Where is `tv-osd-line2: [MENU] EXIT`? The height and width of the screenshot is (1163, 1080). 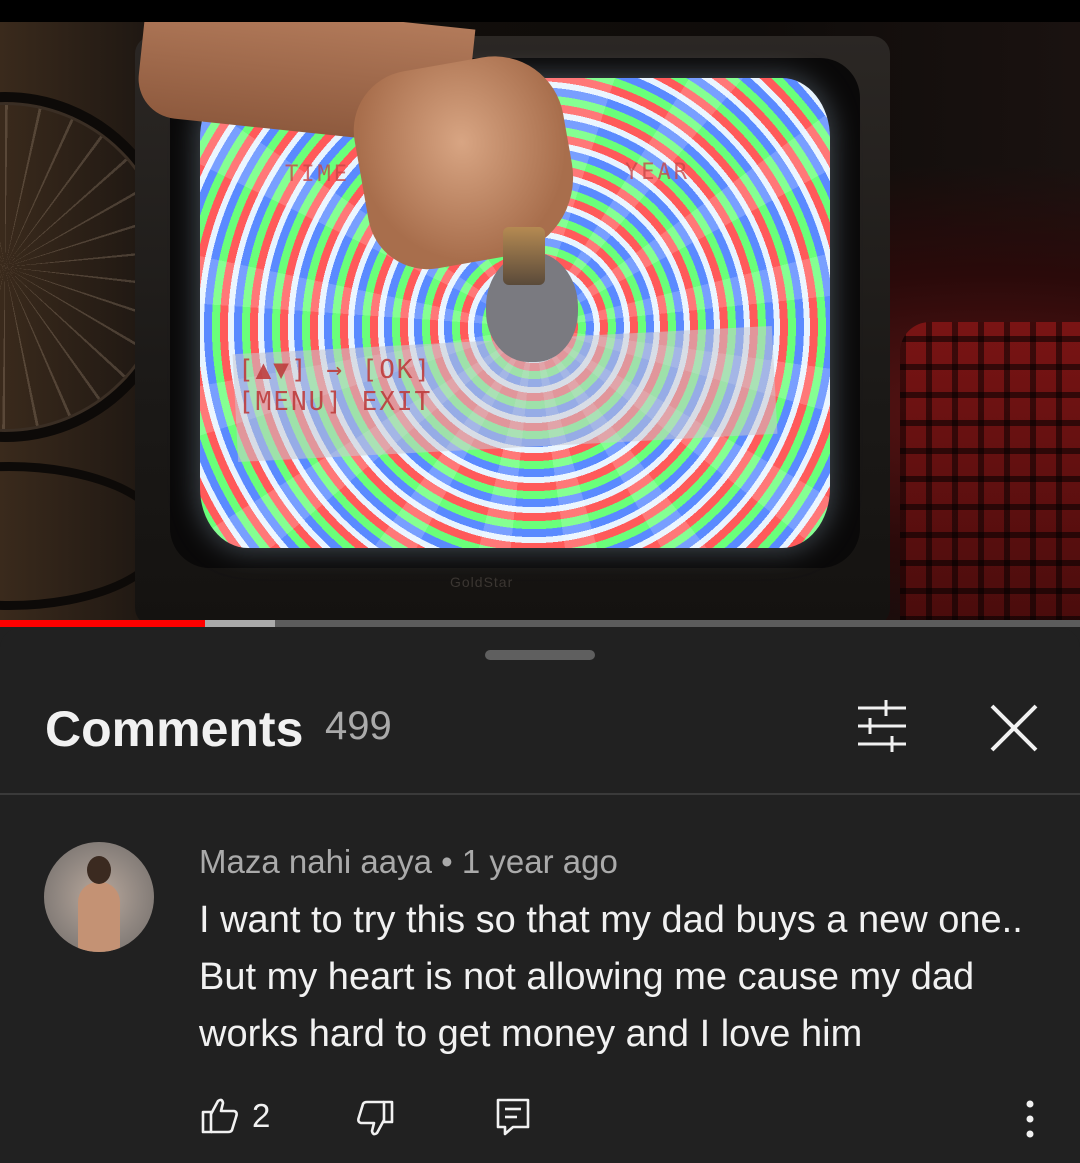 tv-osd-line2: [MENU] EXIT is located at coordinates (335, 402).